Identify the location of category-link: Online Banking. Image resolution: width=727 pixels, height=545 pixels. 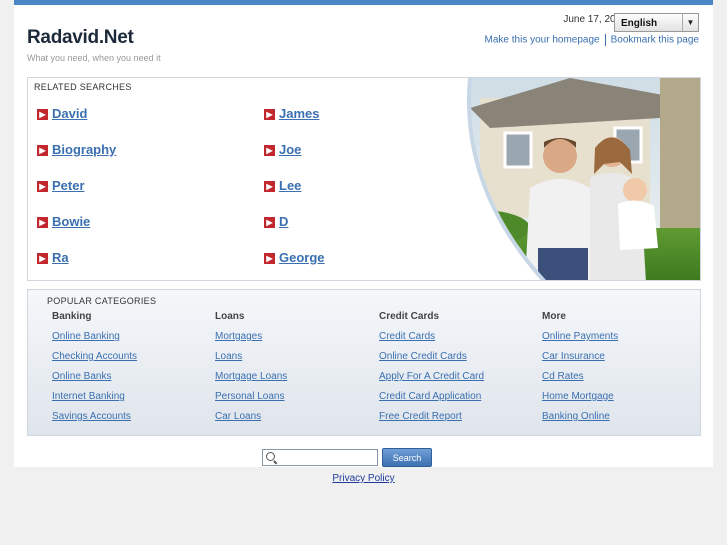
(86, 336).